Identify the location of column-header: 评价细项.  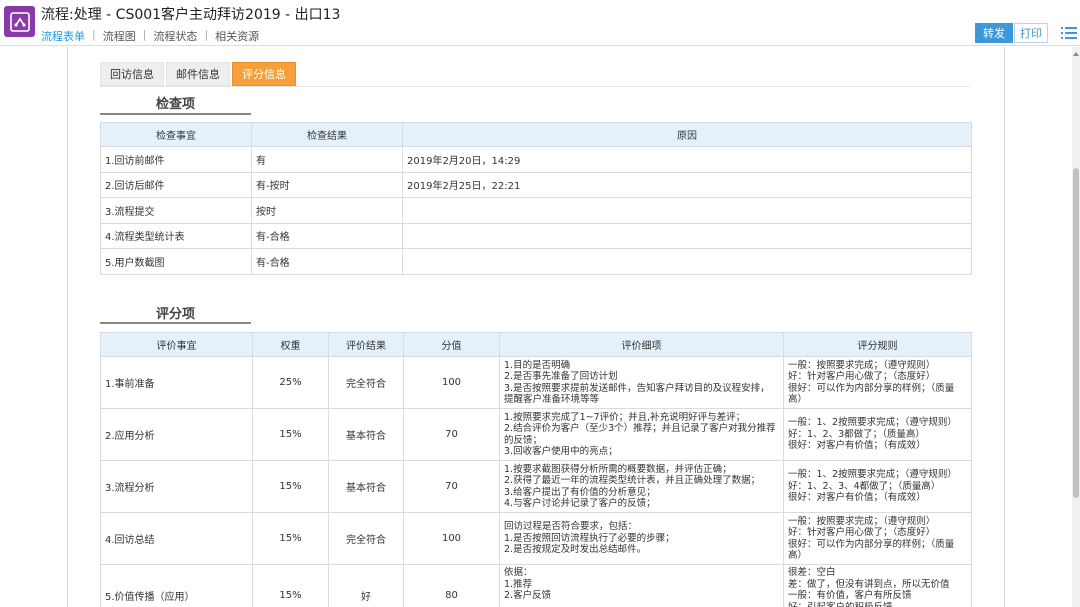
(641, 344).